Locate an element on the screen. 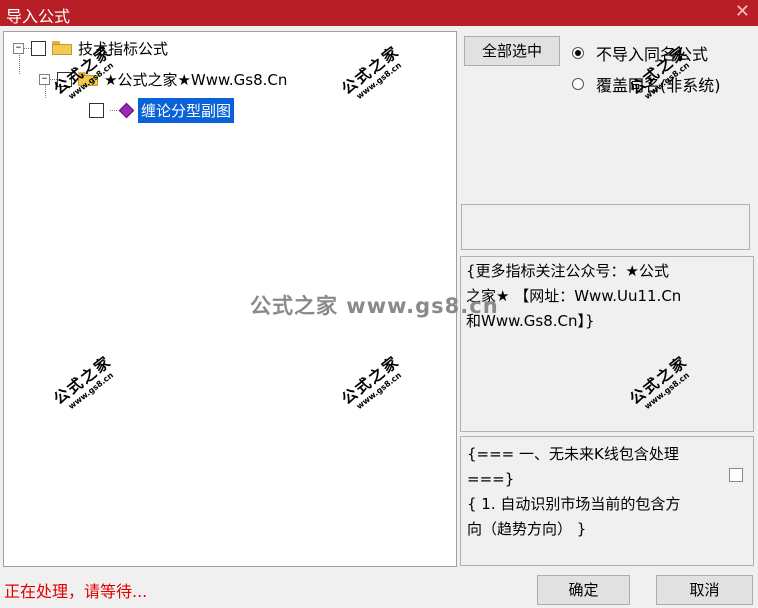 Image resolution: width=758 pixels, height=608 pixels. info-line: {更多指标关注公众号：★公式 is located at coordinates (567, 271).